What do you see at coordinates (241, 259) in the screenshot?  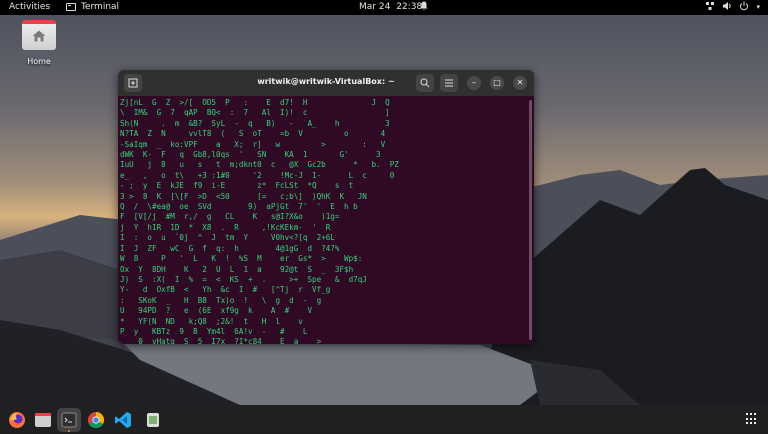 I see `terminal-line: W 8 P ' L K ! %S M er Gs* > Wp$:` at bounding box center [241, 259].